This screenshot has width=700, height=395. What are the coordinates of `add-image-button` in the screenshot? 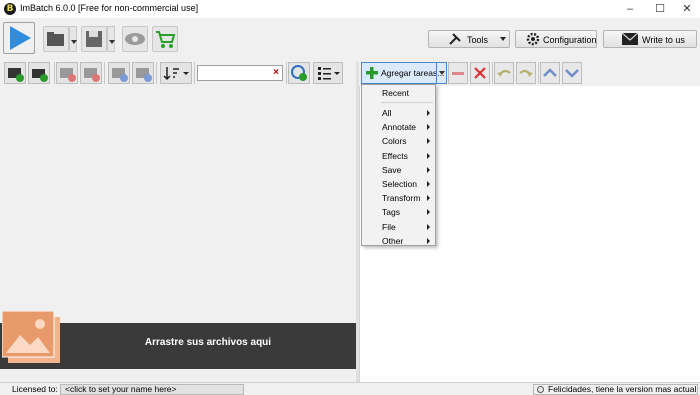 It's located at (15, 73).